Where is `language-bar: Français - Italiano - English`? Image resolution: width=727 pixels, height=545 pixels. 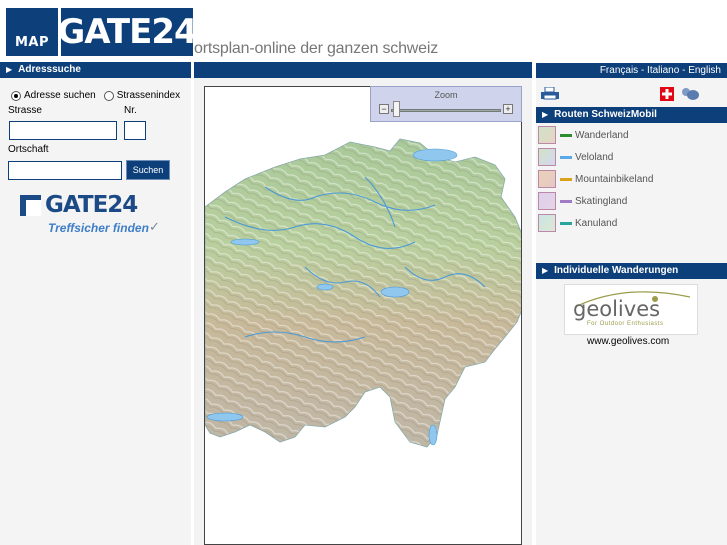
language-bar: Français - Italiano - English is located at coordinates (631, 70).